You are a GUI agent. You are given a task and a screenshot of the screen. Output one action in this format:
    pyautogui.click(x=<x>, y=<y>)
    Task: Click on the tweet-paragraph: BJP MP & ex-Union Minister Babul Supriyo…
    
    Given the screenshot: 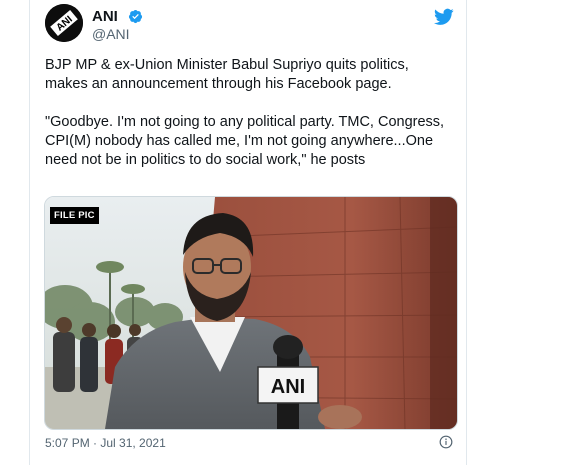 What is the action you would take?
    pyautogui.click(x=227, y=74)
    